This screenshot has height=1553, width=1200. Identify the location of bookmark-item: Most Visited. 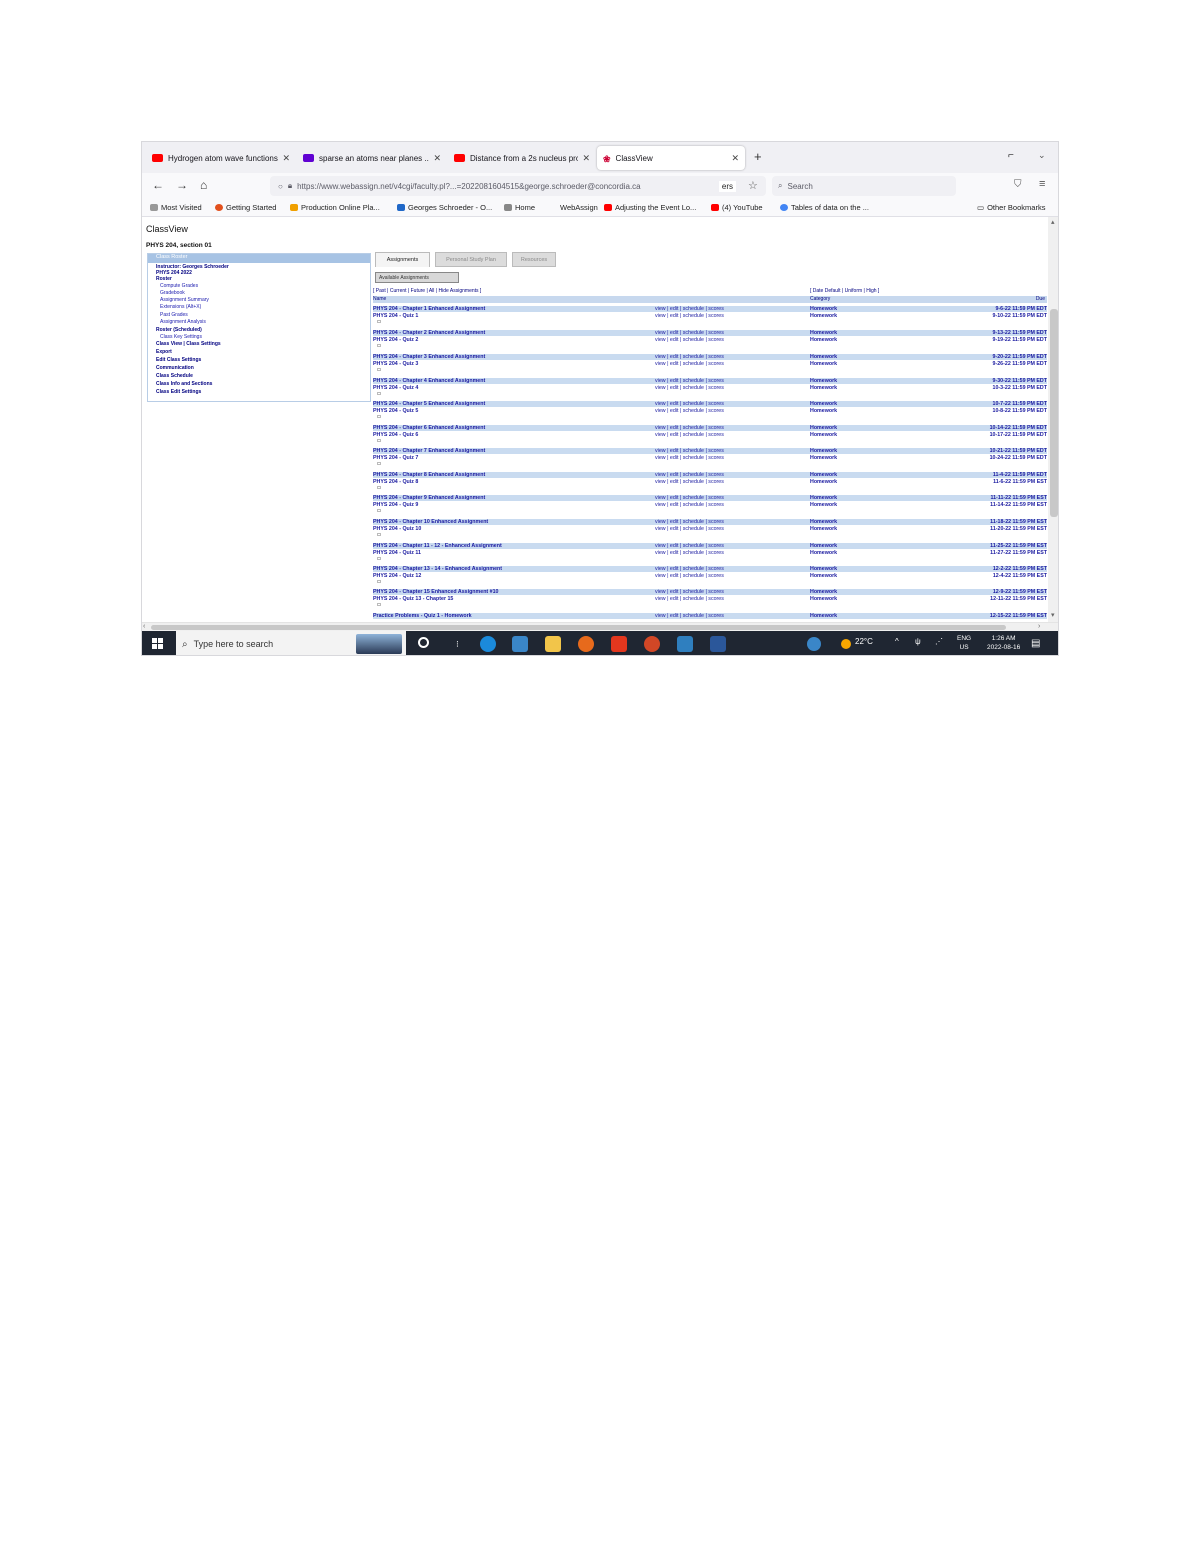
(176, 207).